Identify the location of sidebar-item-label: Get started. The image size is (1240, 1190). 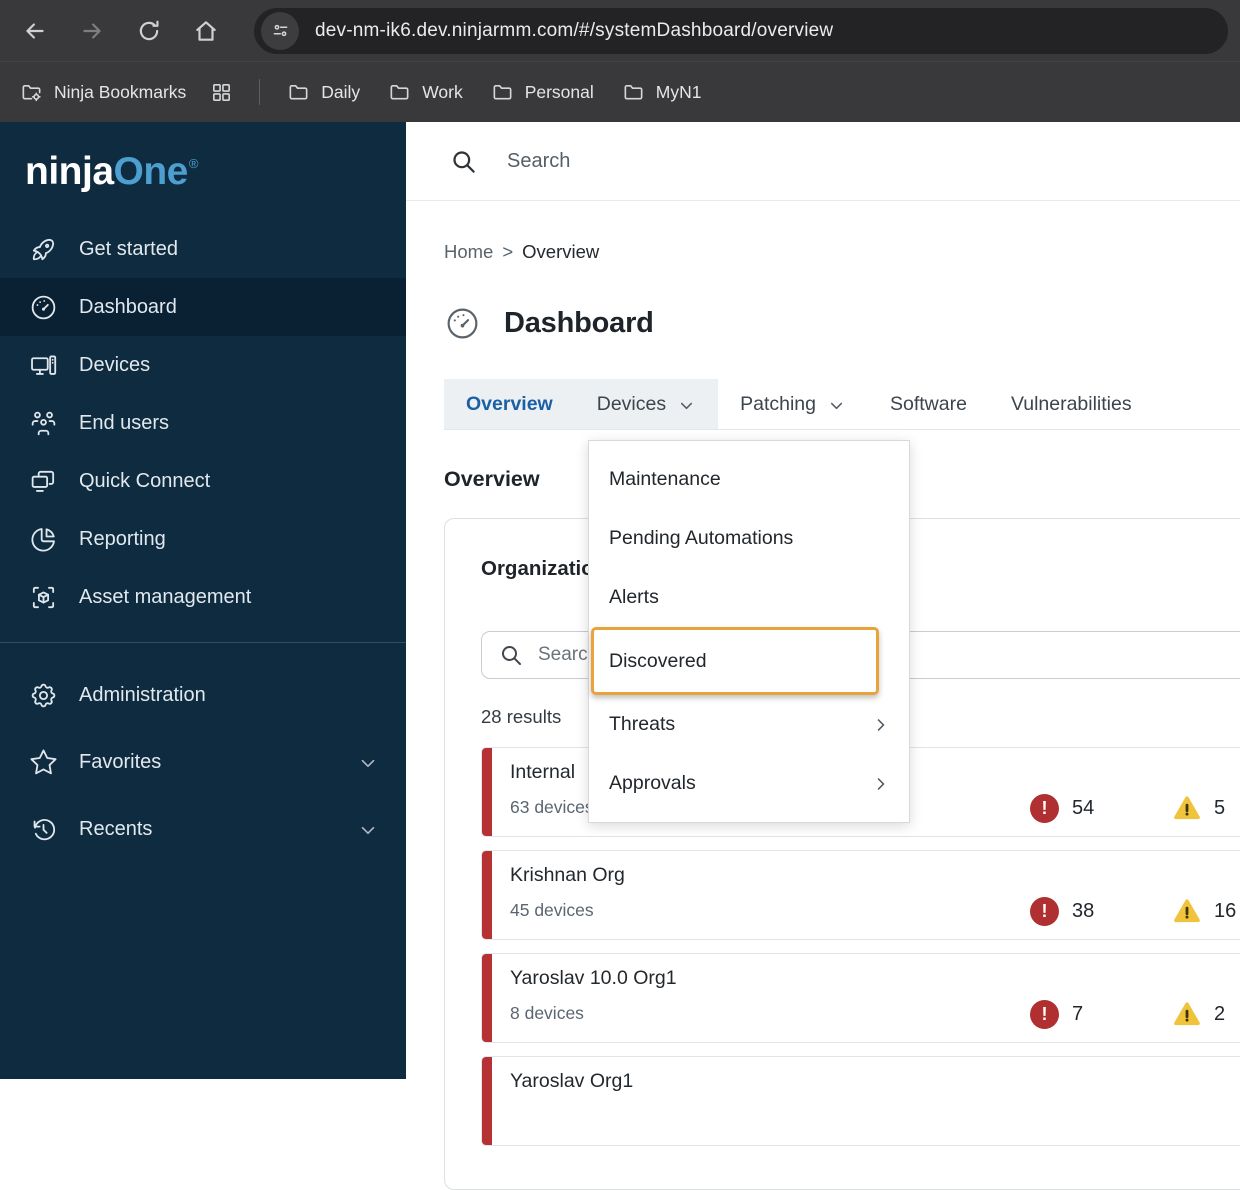
(128, 248).